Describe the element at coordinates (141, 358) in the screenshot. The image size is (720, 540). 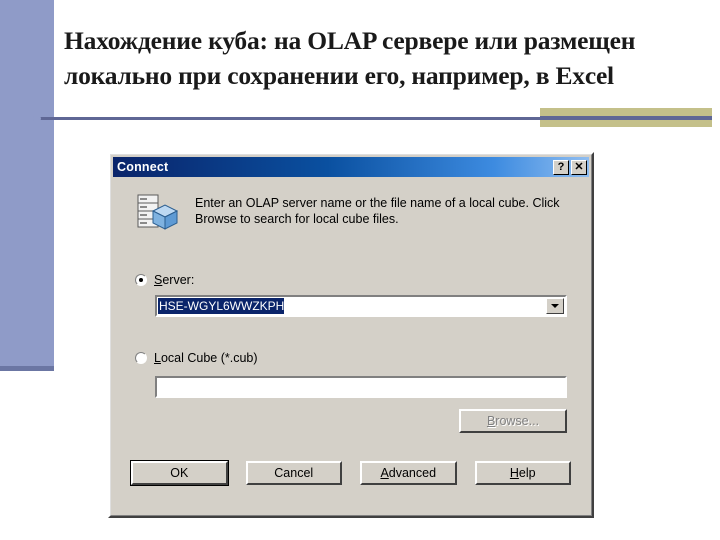
I see `local-cube-radio-button` at that location.